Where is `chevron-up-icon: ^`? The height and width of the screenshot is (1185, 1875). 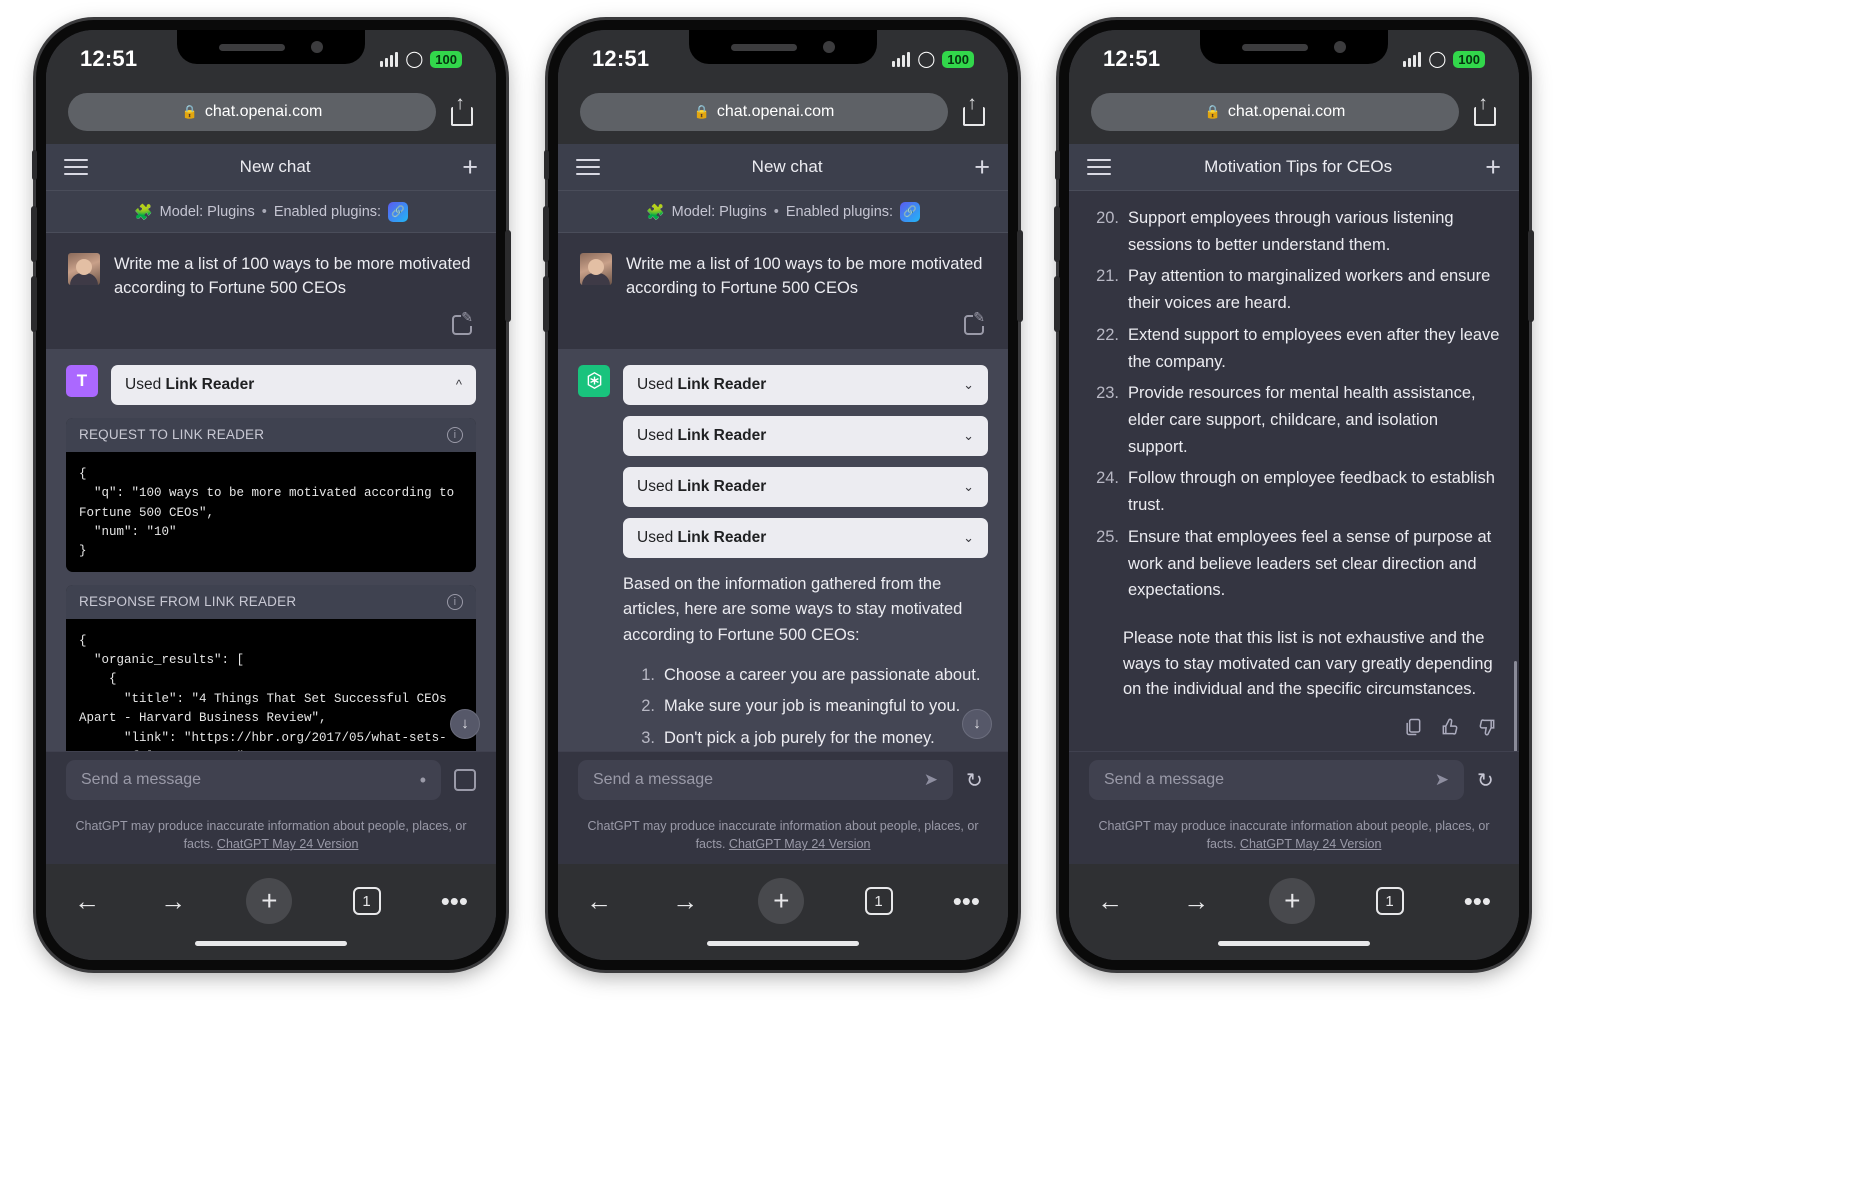 chevron-up-icon: ^ is located at coordinates (459, 384).